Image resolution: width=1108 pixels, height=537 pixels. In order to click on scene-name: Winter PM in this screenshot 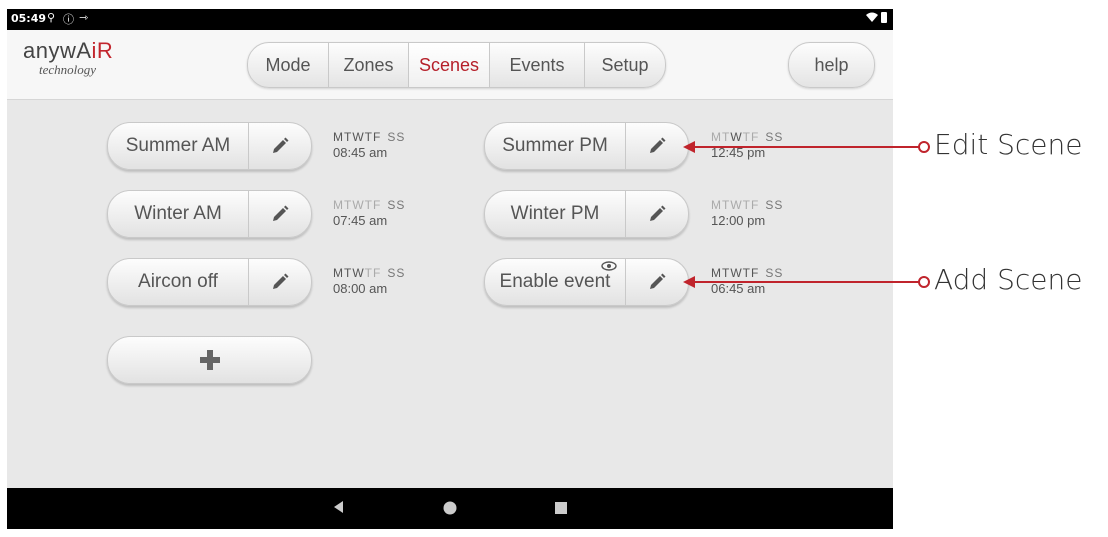, I will do `click(555, 214)`.